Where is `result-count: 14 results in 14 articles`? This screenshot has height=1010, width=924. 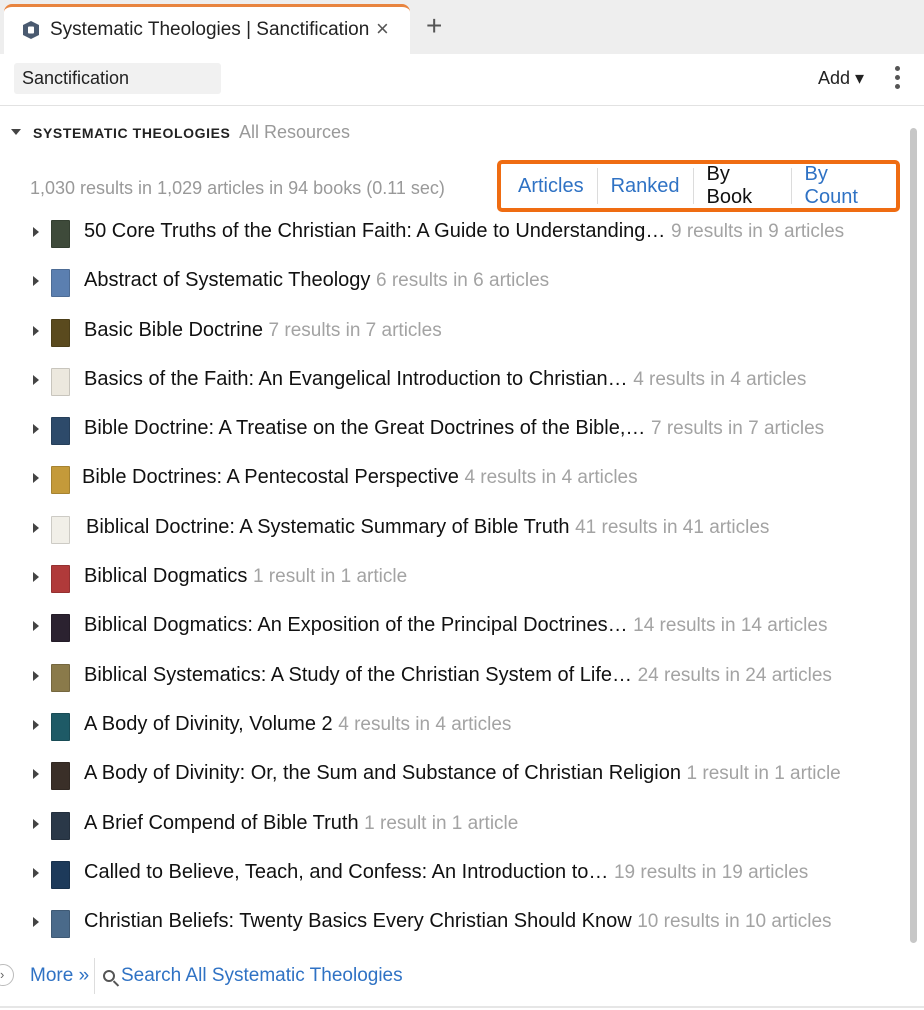 result-count: 14 results in 14 articles is located at coordinates (730, 626).